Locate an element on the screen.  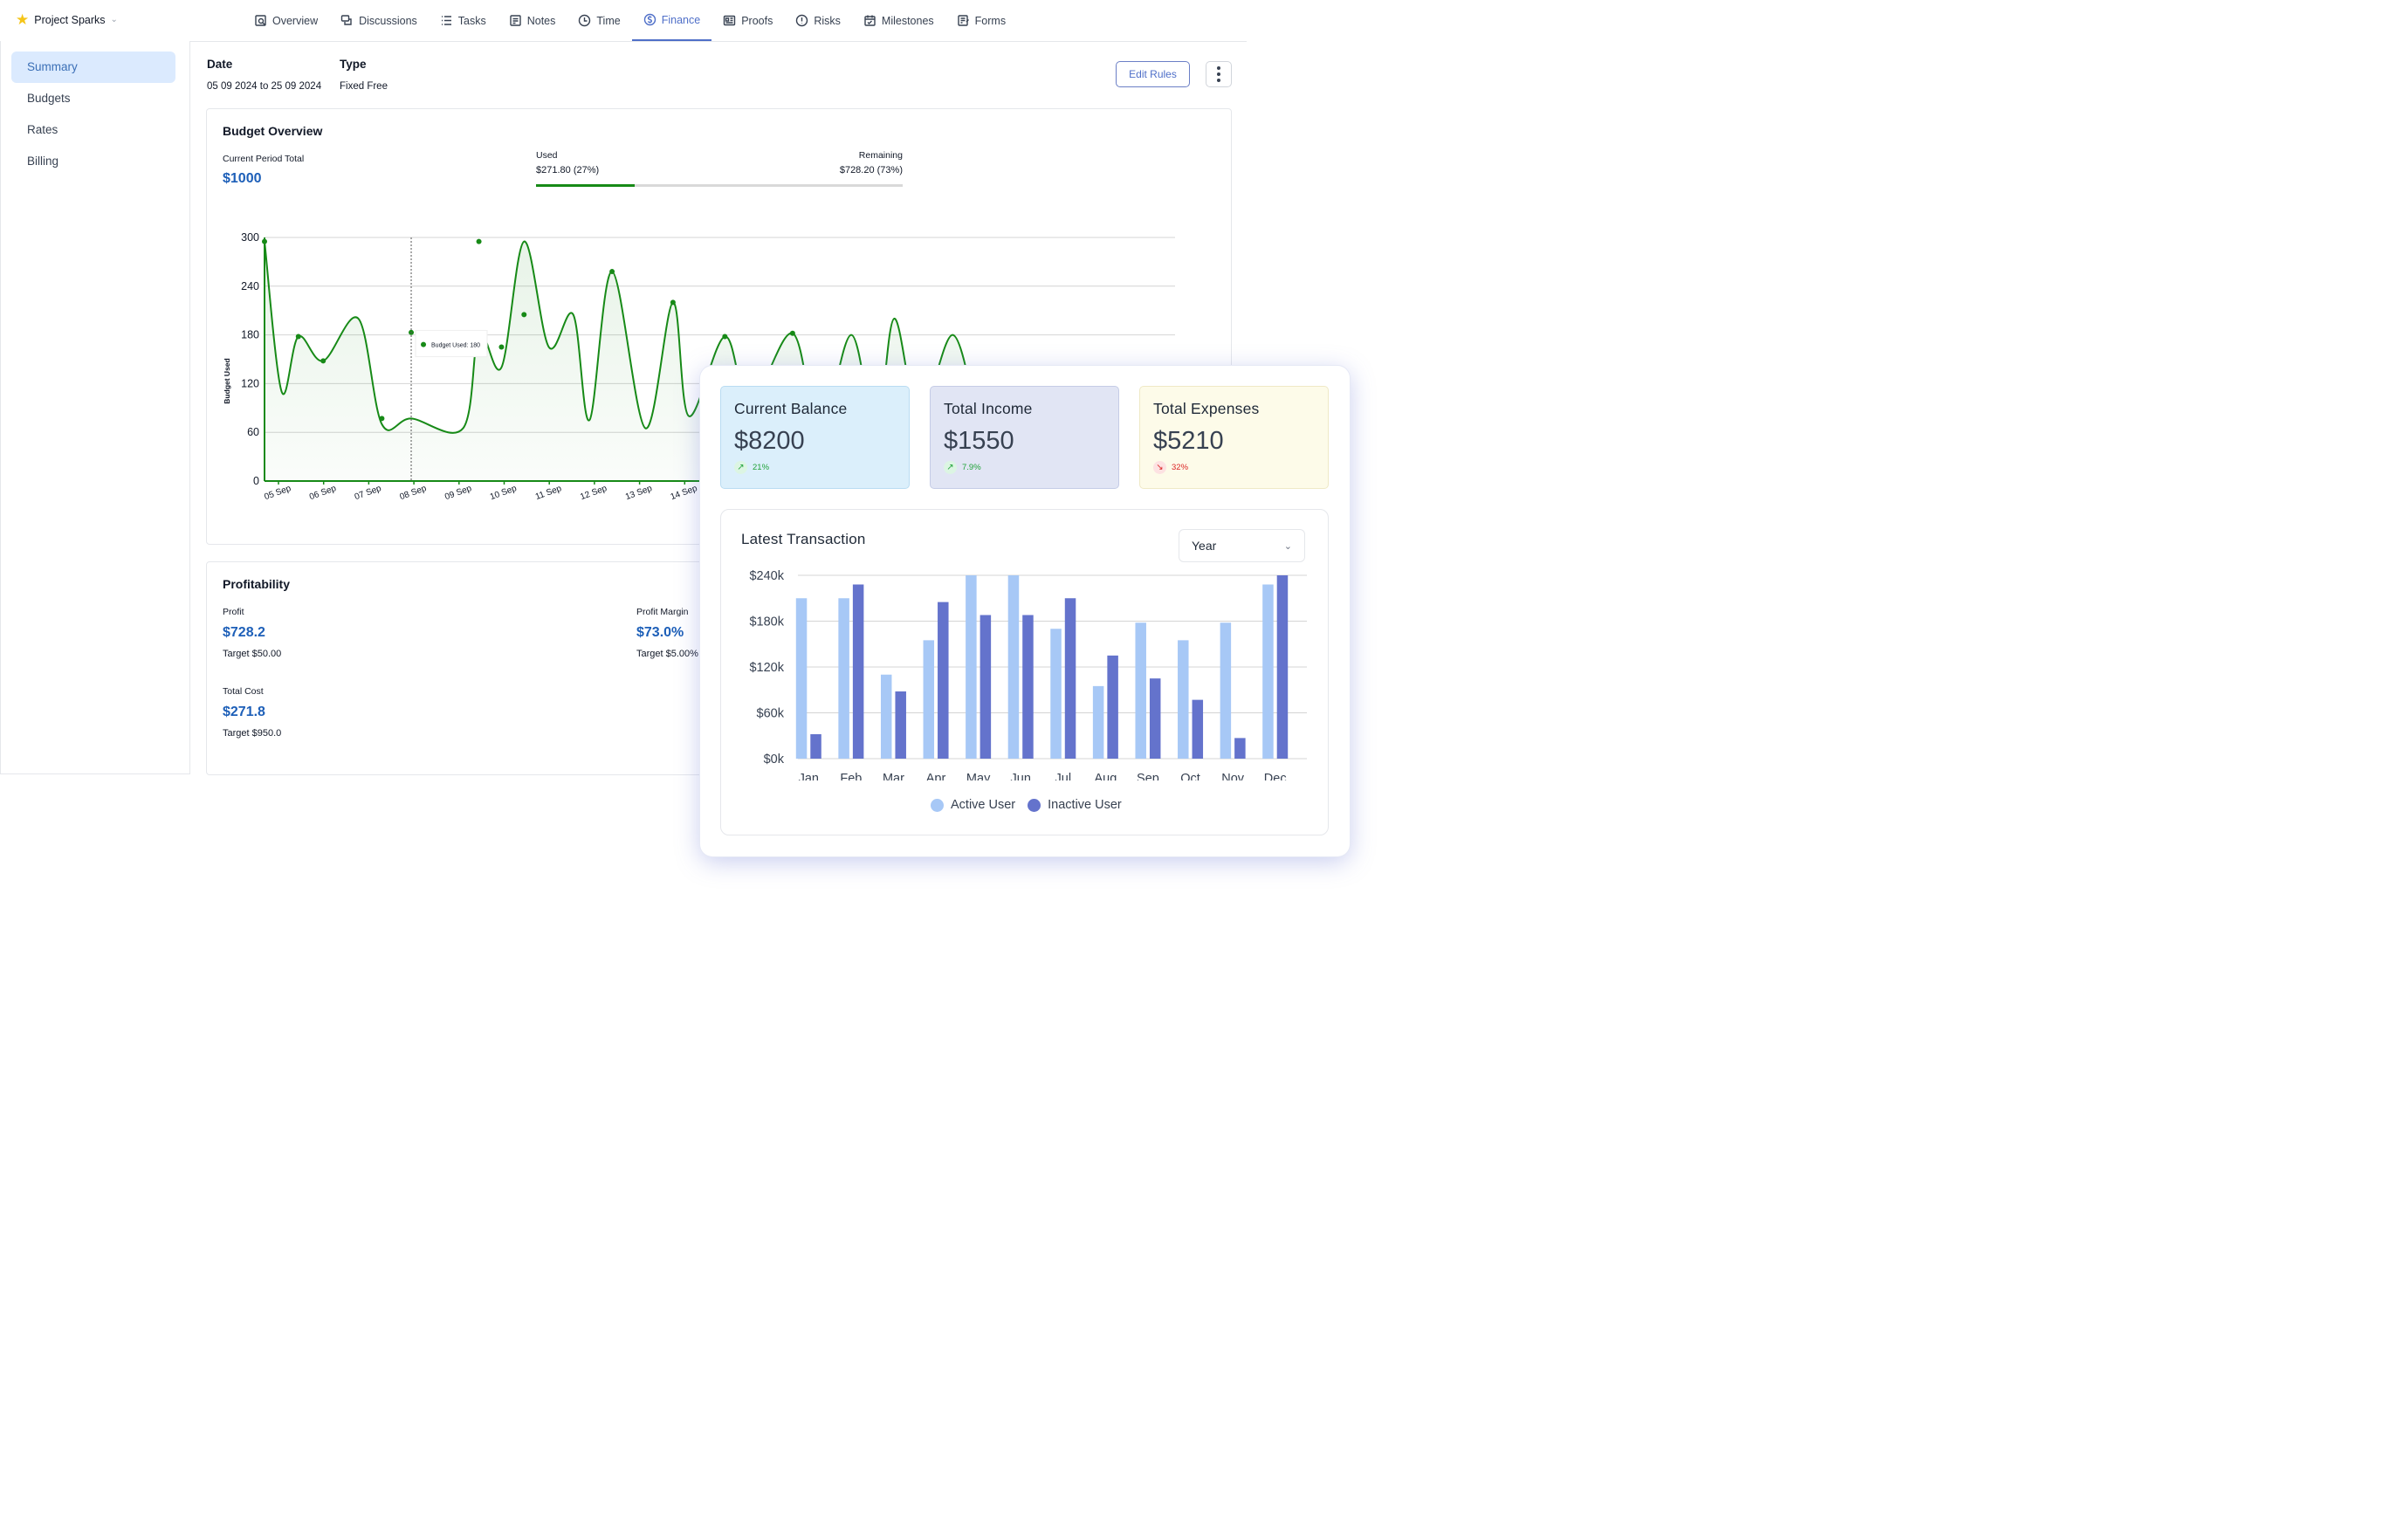
tab-proofs: Proofs is located at coordinates (747, 21).